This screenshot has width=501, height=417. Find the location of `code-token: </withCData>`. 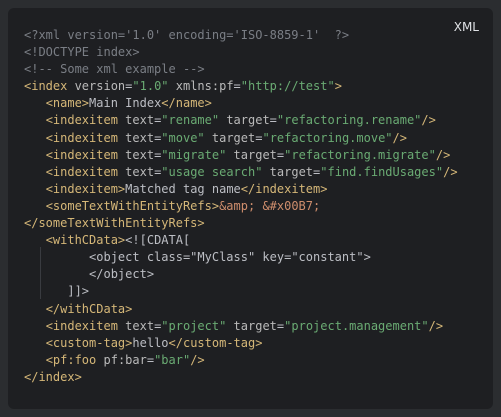

code-token: </withCData> is located at coordinates (89, 308).